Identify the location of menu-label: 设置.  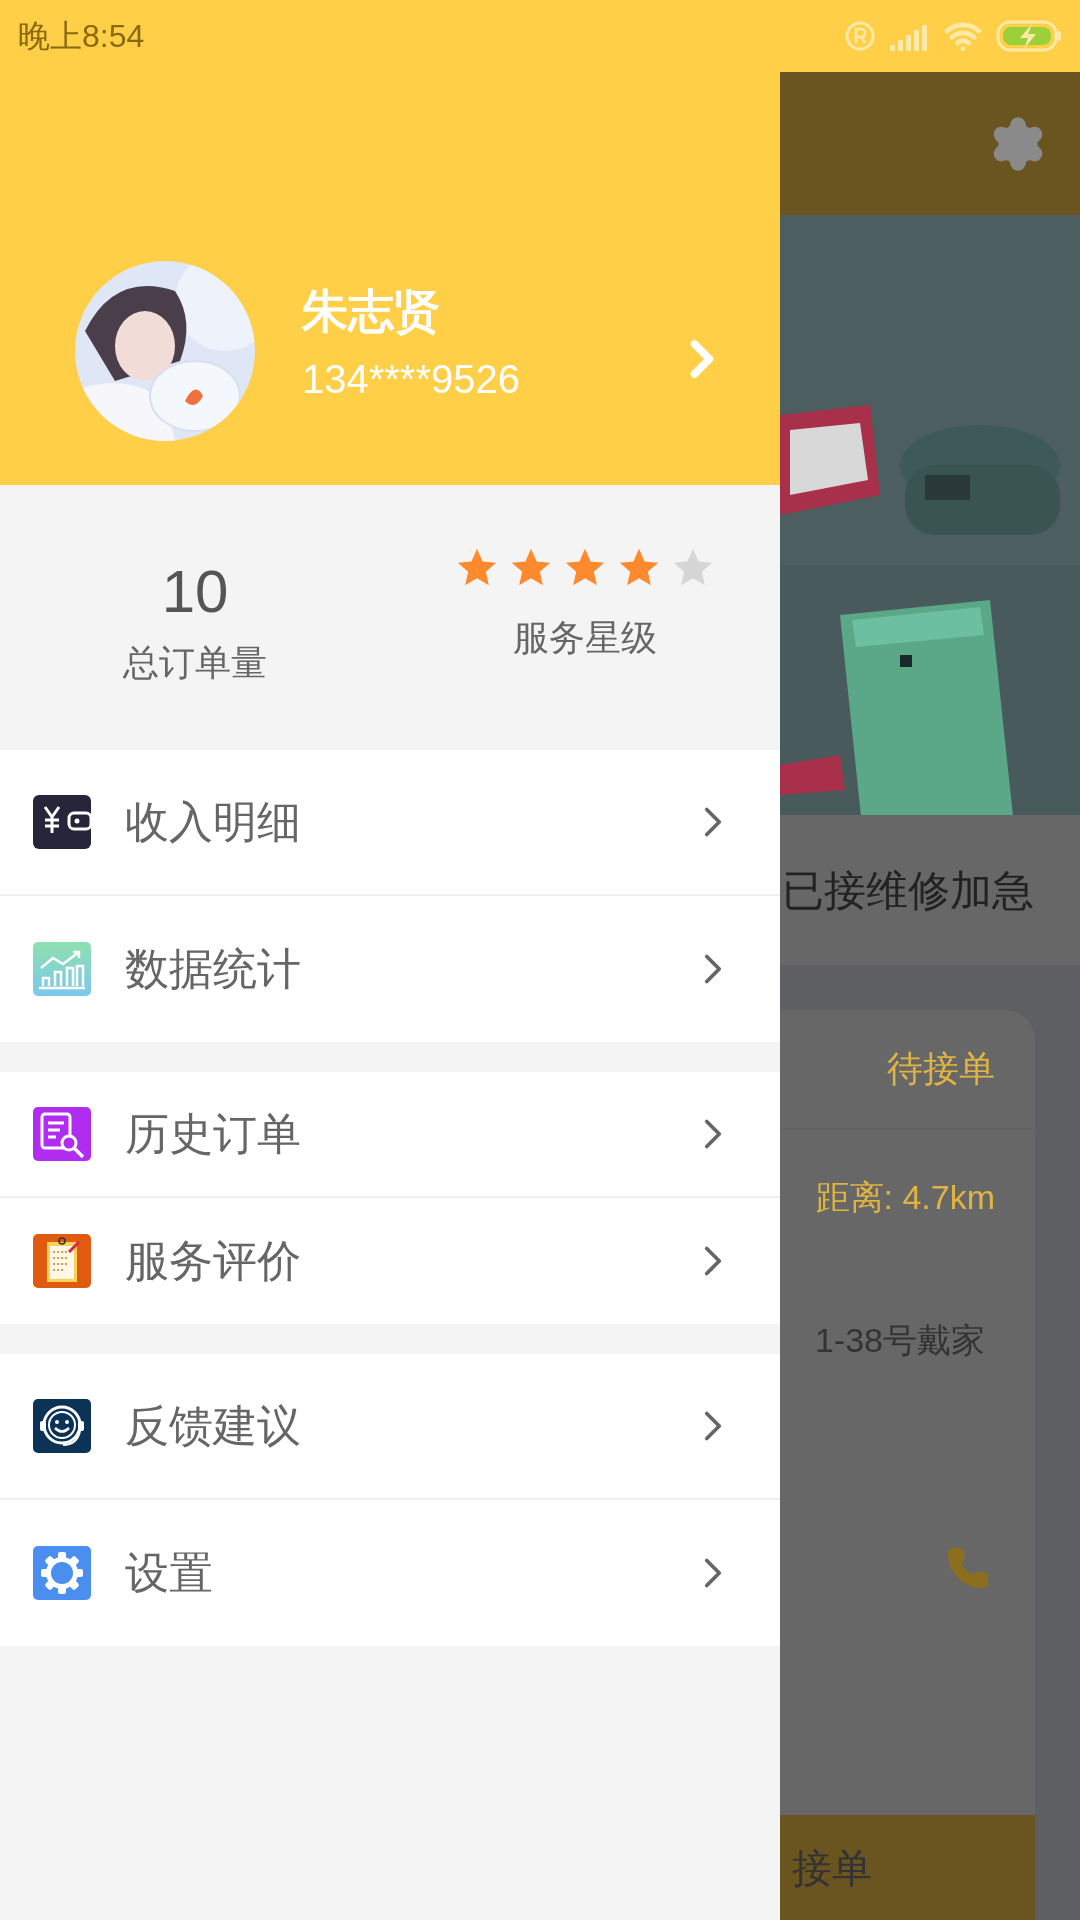
(169, 1573).